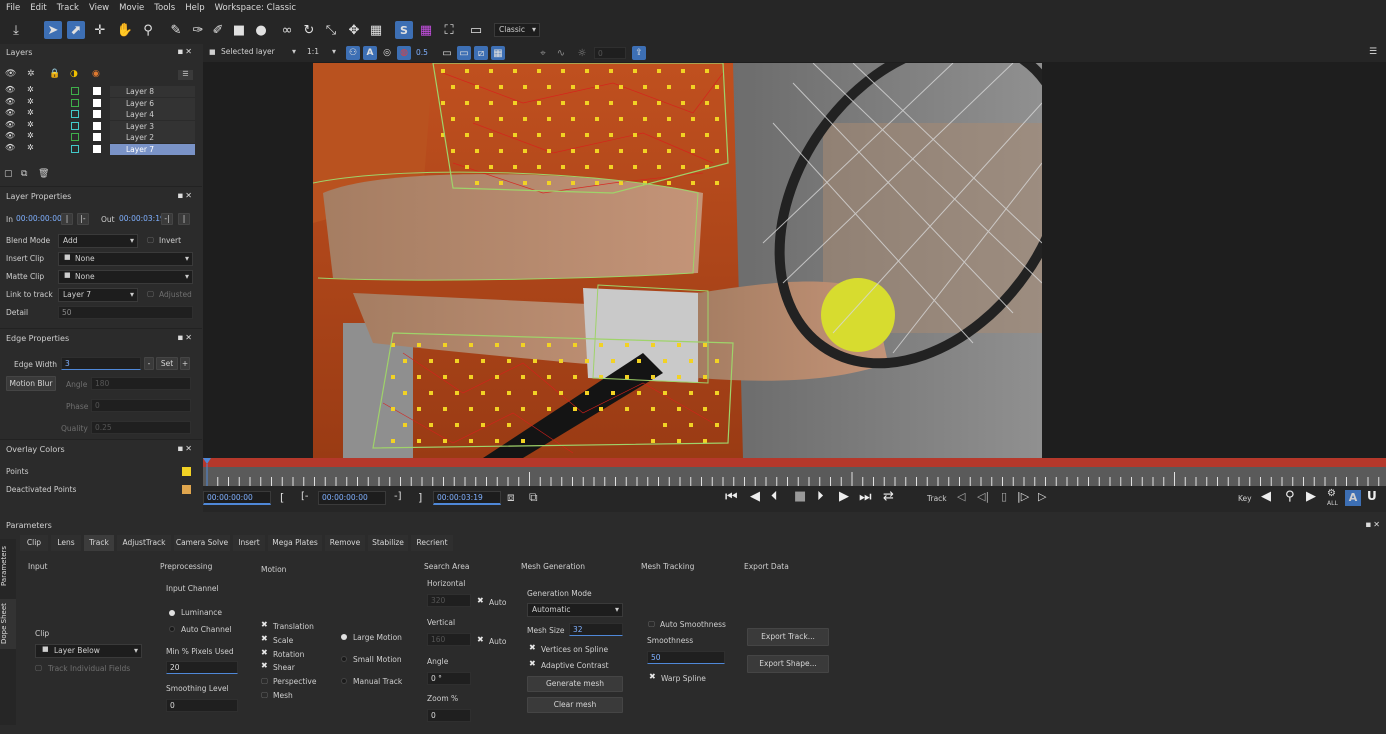  Describe the element at coordinates (185, 75) in the screenshot. I see `layers-menu-icon: ☰` at that location.